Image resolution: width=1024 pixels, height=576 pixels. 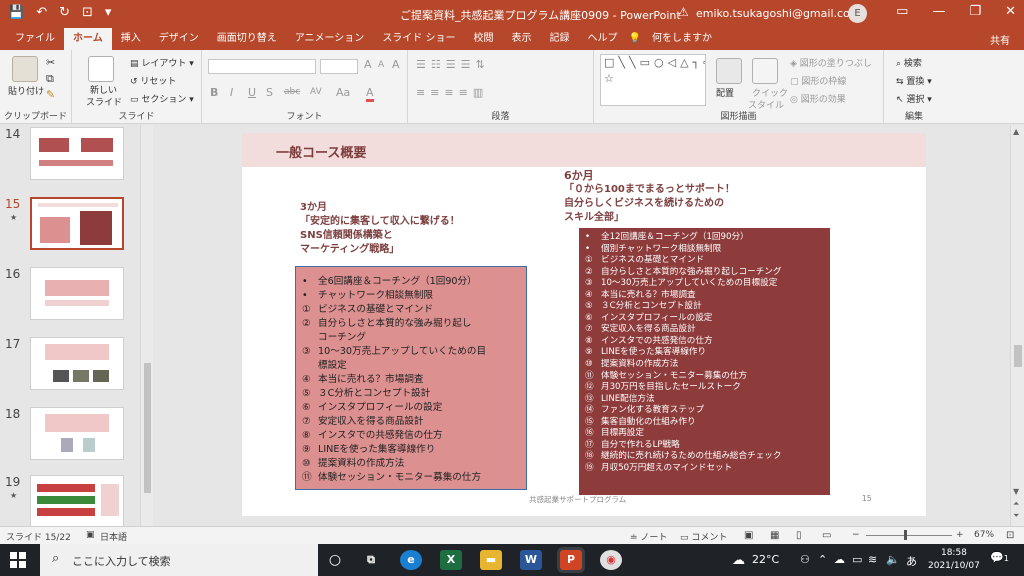 What do you see at coordinates (108, 12) in the screenshot?
I see `qat-more-icon: ▾` at bounding box center [108, 12].